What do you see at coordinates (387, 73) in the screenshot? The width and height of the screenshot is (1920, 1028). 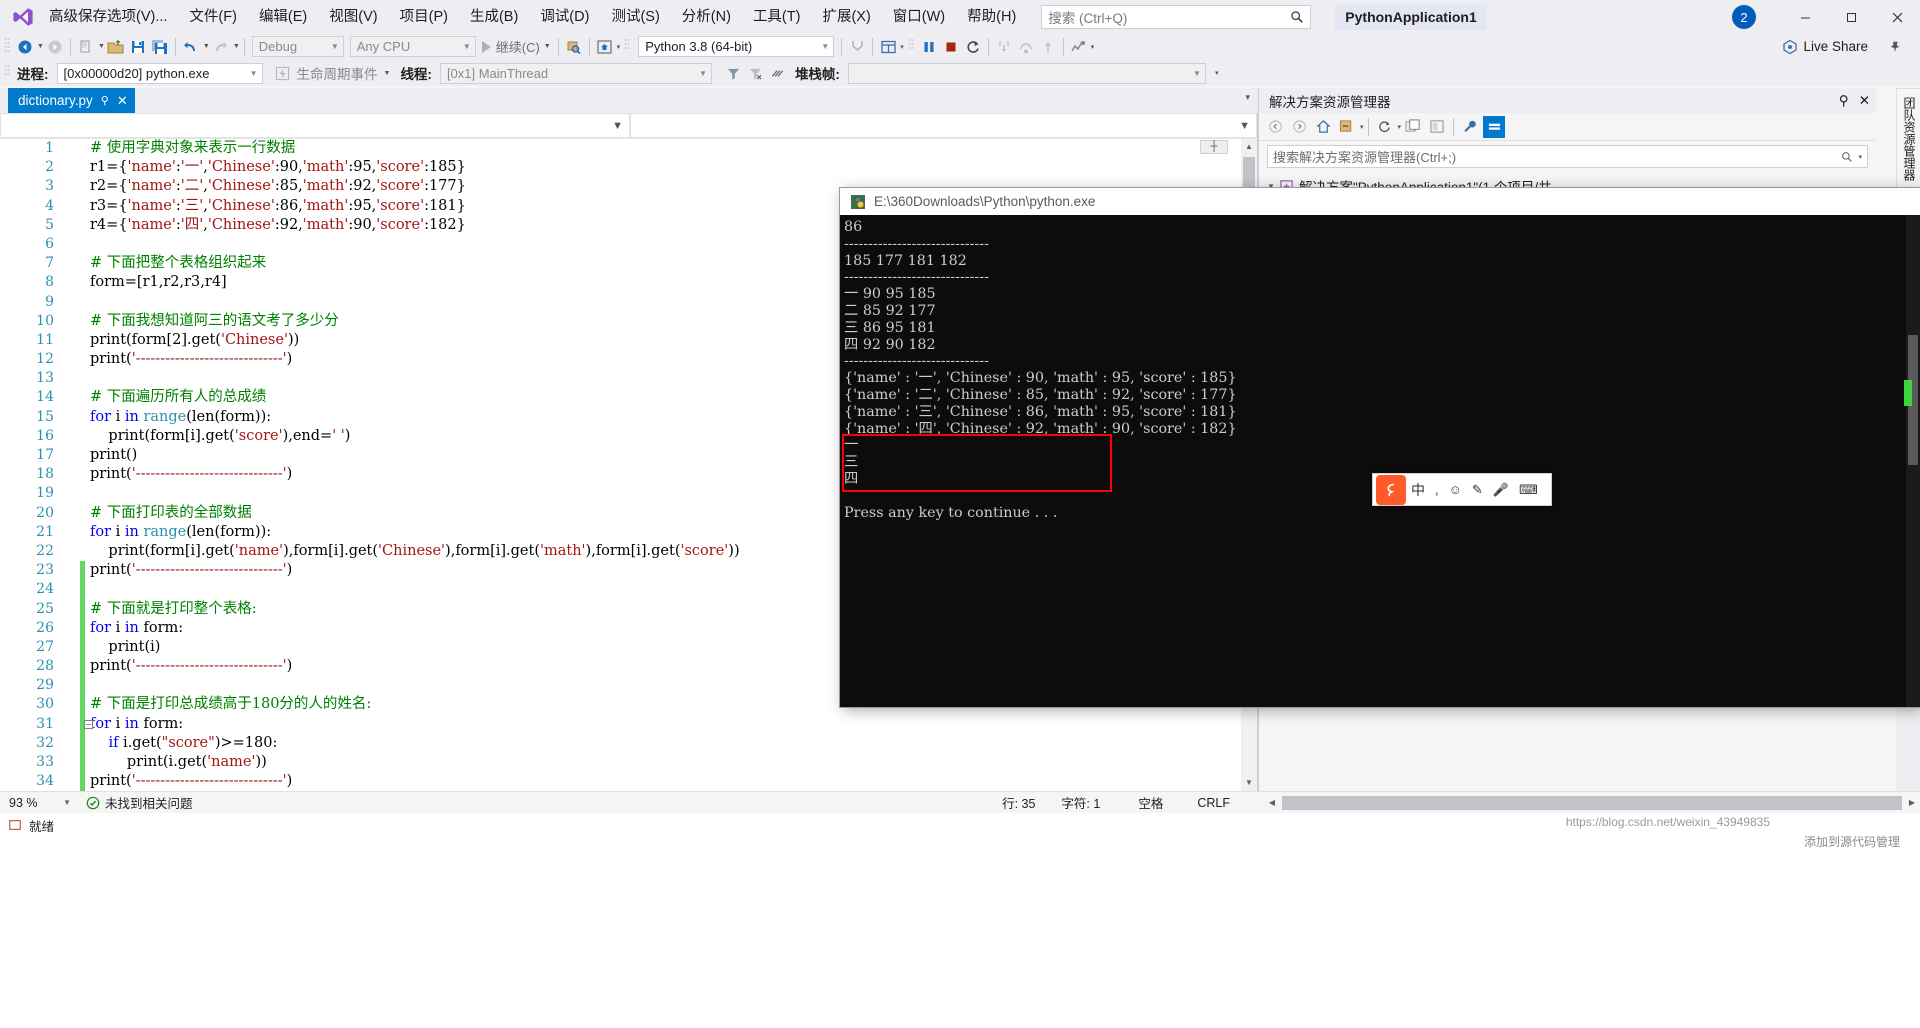 I see `chevron-down-icon: ▼` at bounding box center [387, 73].